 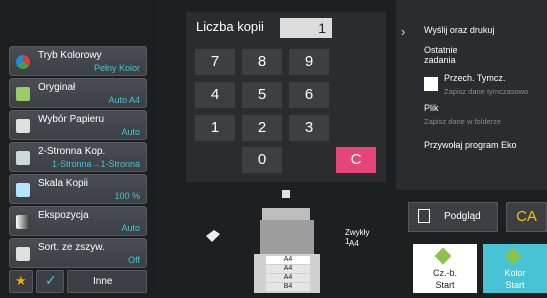 I want to click on key-1: 1, so click(x=215, y=128).